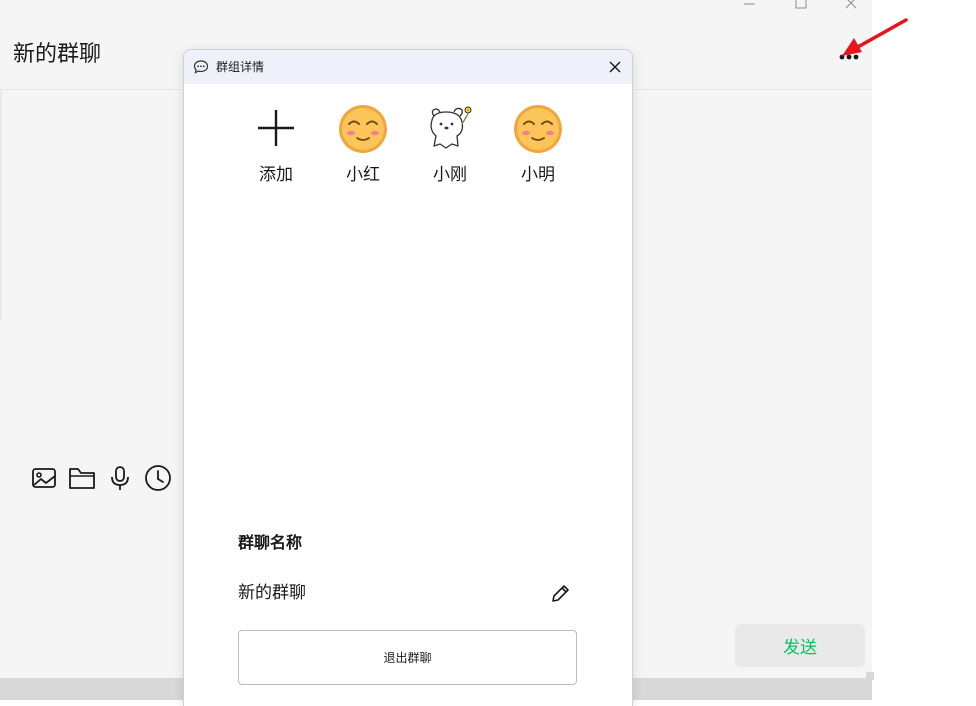 This screenshot has height=706, width=976. I want to click on dialog-title: 群组详情, so click(240, 67).